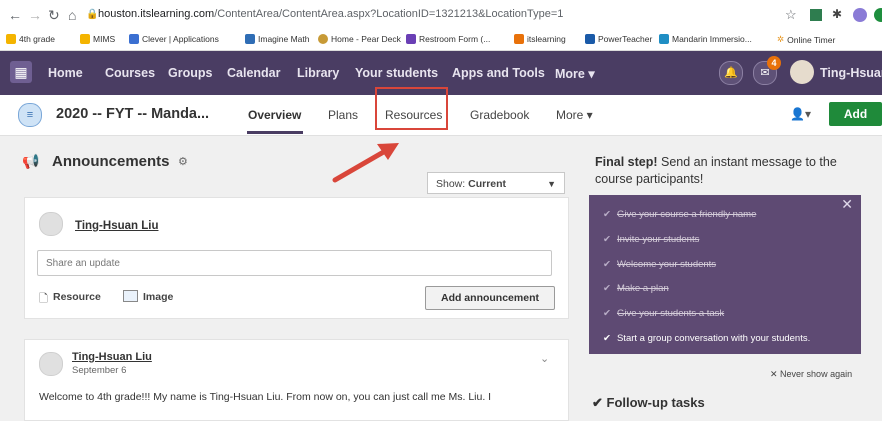 The image size is (882, 421). Describe the element at coordinates (294, 263) in the screenshot. I see `share-update-input: Share an update` at that location.